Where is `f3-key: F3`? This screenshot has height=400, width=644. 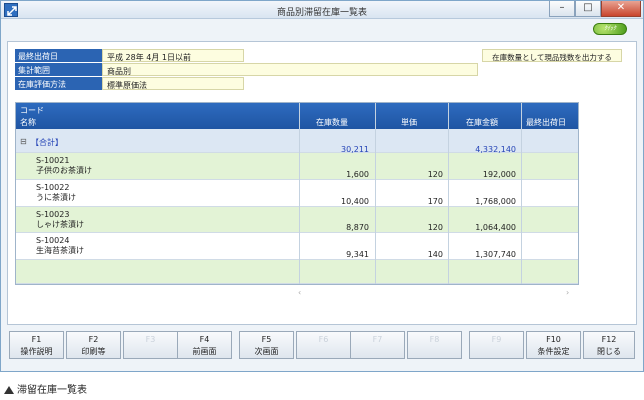
f3-key: F3 is located at coordinates (150, 339).